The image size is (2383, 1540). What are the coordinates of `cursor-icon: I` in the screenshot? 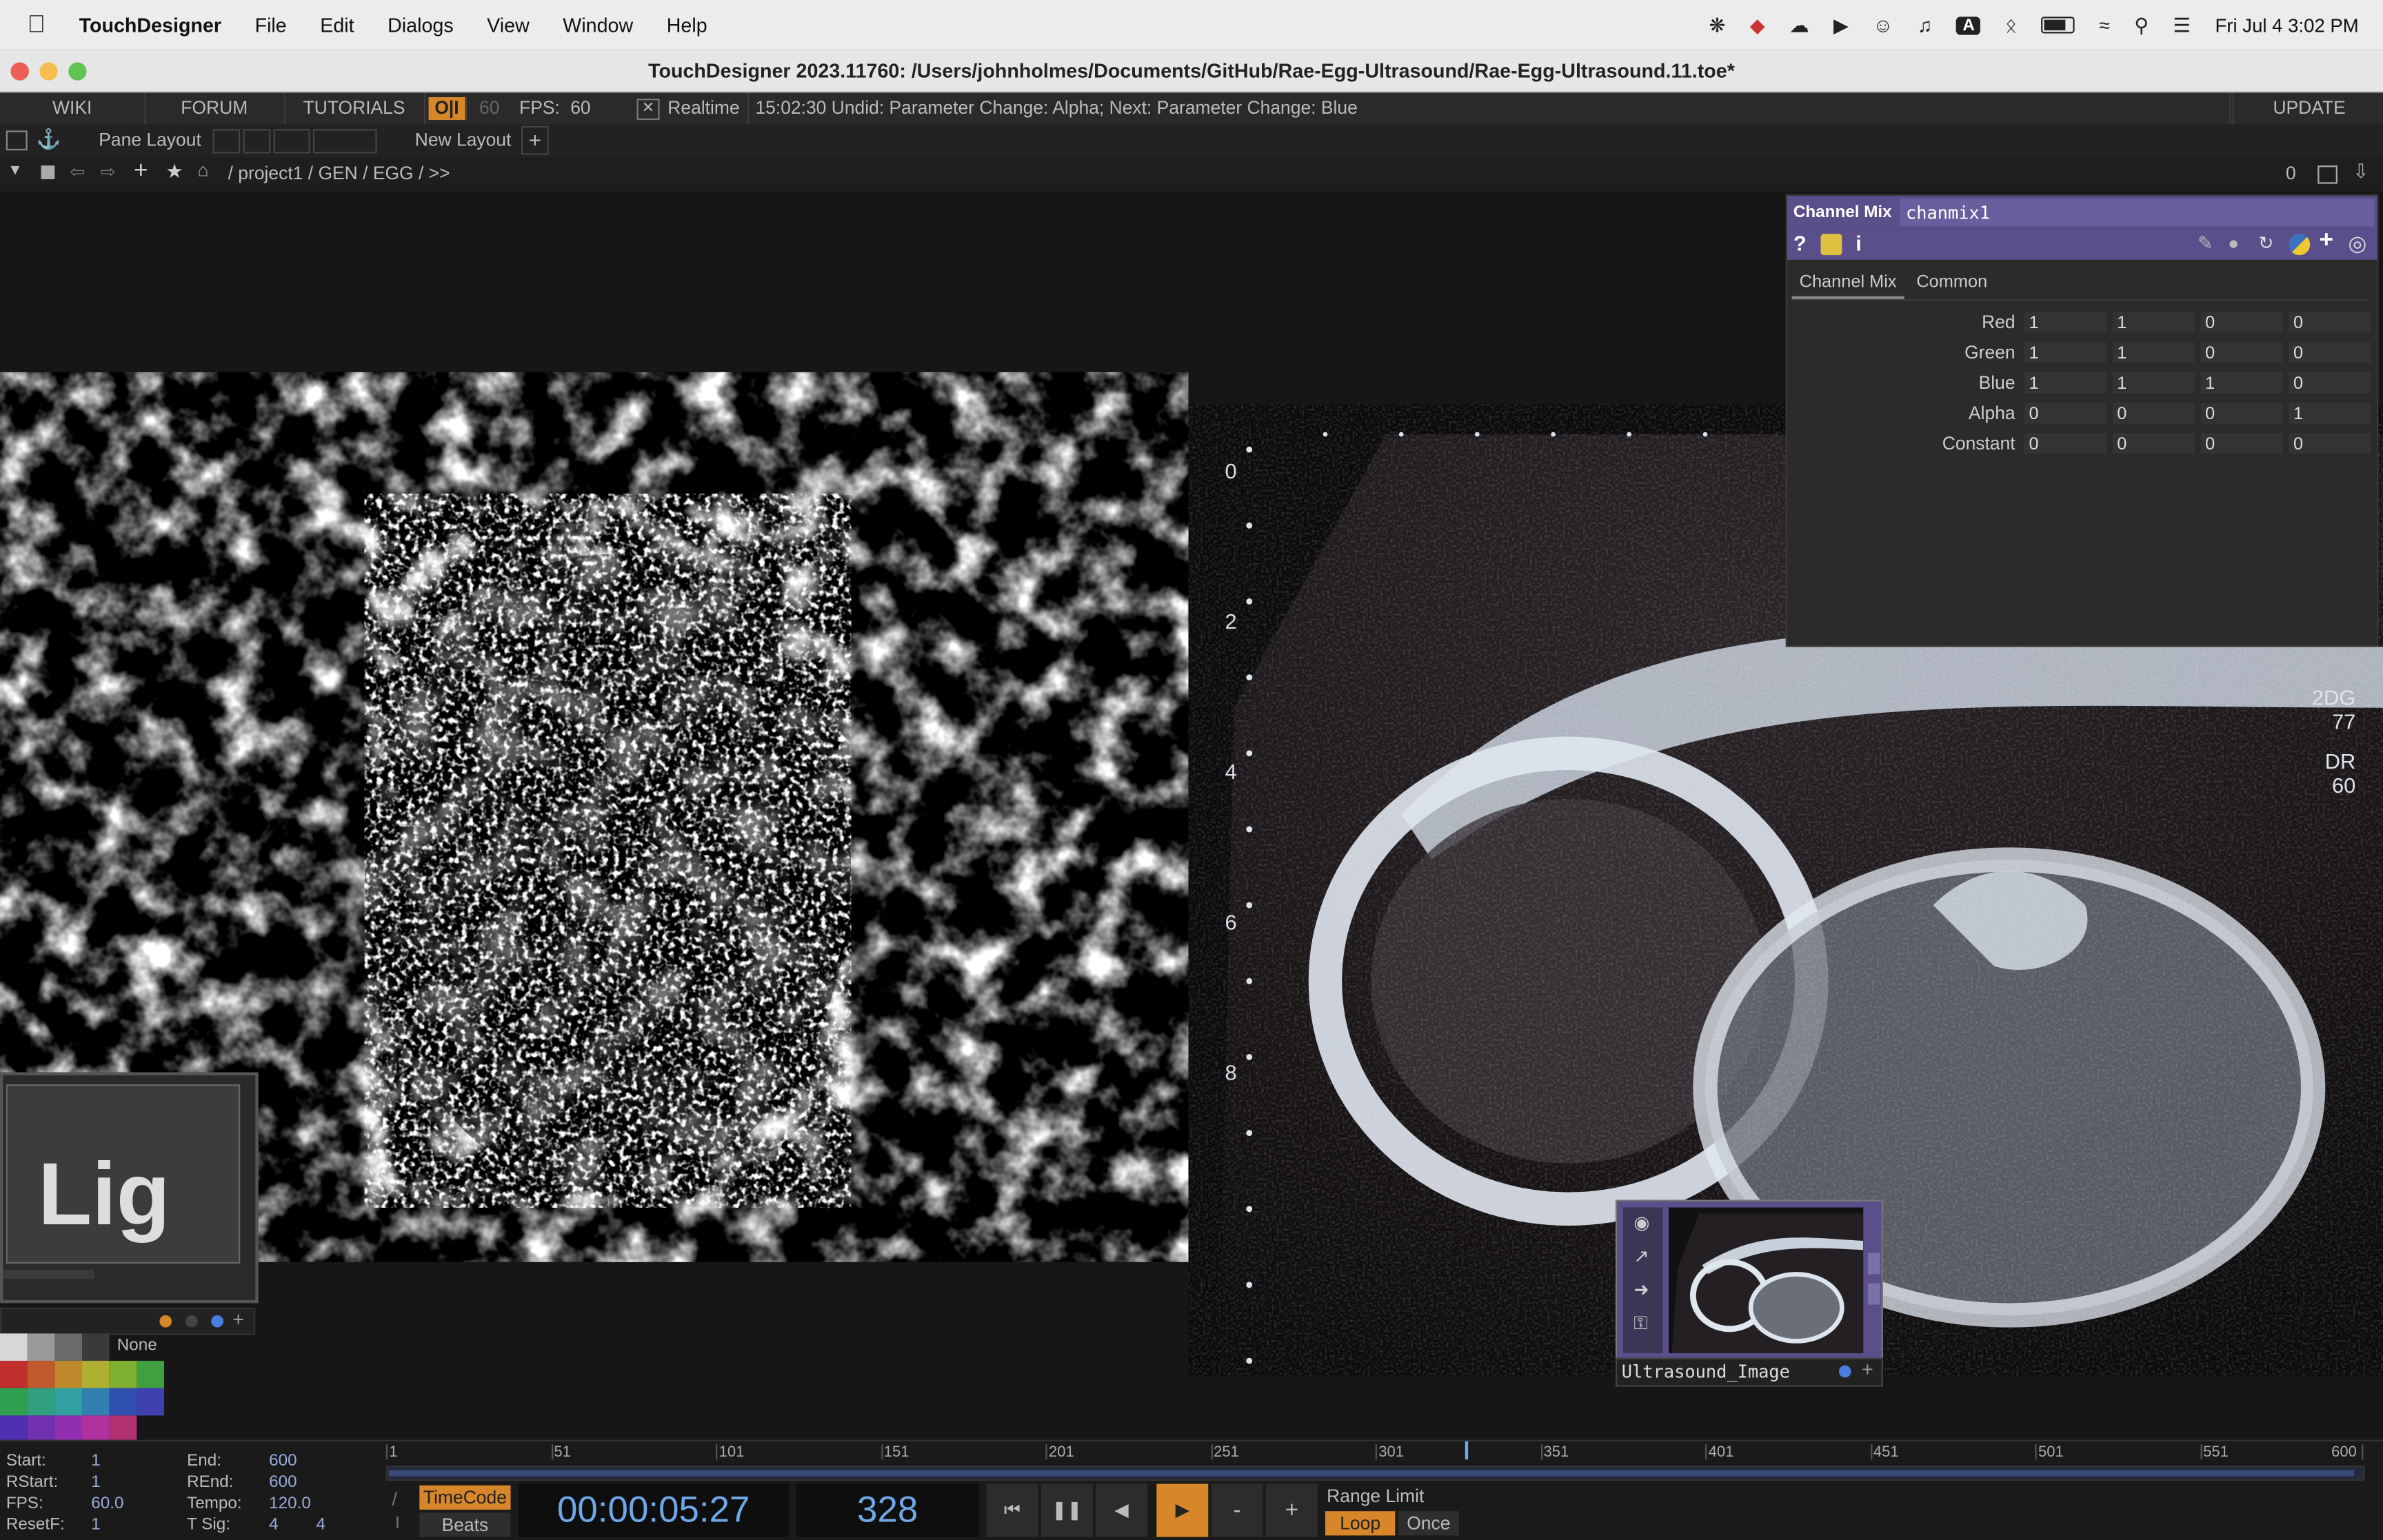 It's located at (397, 1523).